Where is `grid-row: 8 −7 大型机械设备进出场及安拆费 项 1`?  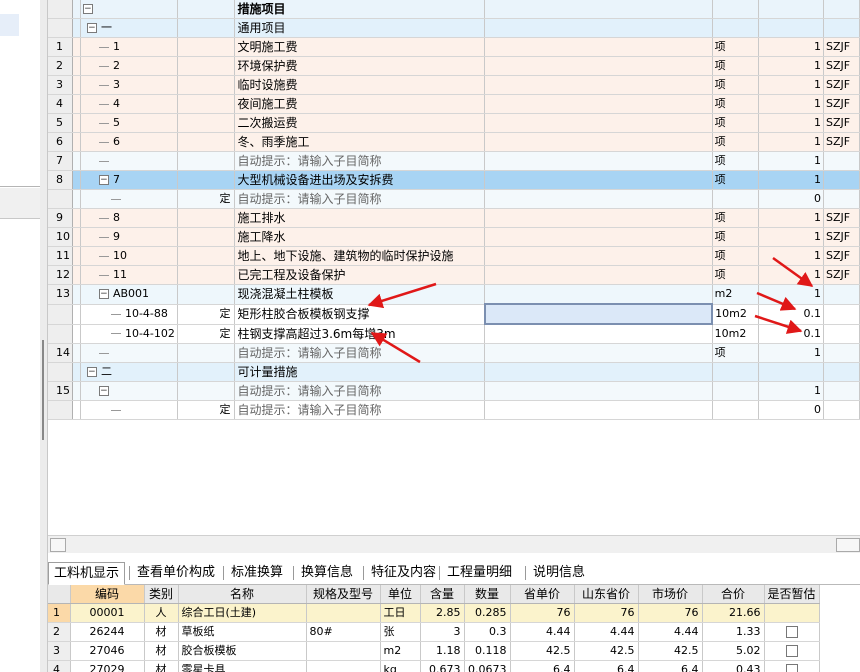 grid-row: 8 −7 大型机械设备进出场及安拆费 项 1 is located at coordinates (454, 180).